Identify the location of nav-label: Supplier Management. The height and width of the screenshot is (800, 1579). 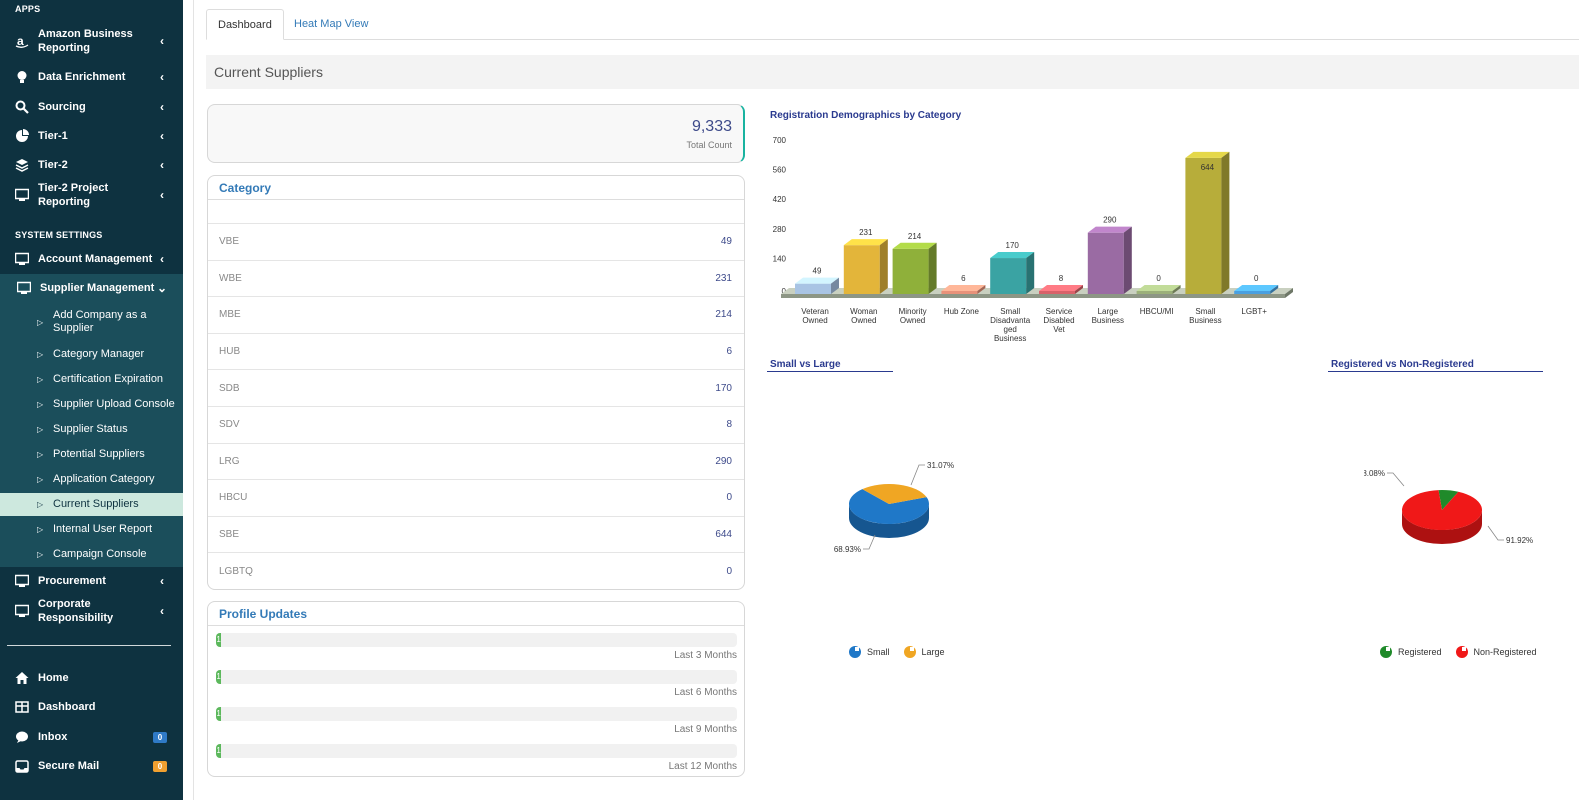
(97, 288).